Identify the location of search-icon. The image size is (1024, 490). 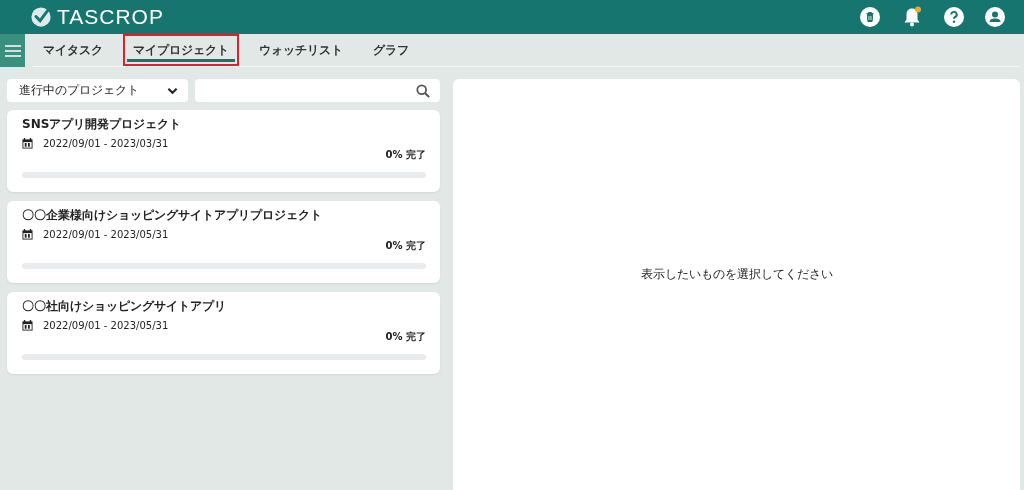
(423, 90).